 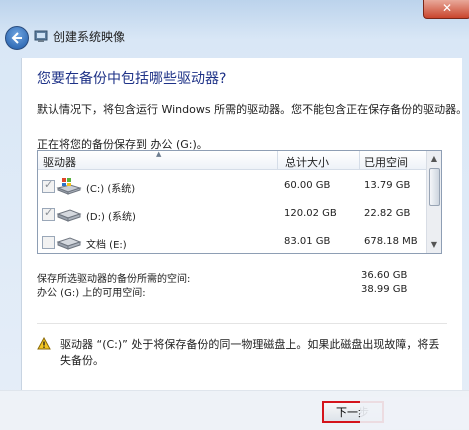 I want to click on column-header-used-space: 已用空间, so click(x=386, y=162).